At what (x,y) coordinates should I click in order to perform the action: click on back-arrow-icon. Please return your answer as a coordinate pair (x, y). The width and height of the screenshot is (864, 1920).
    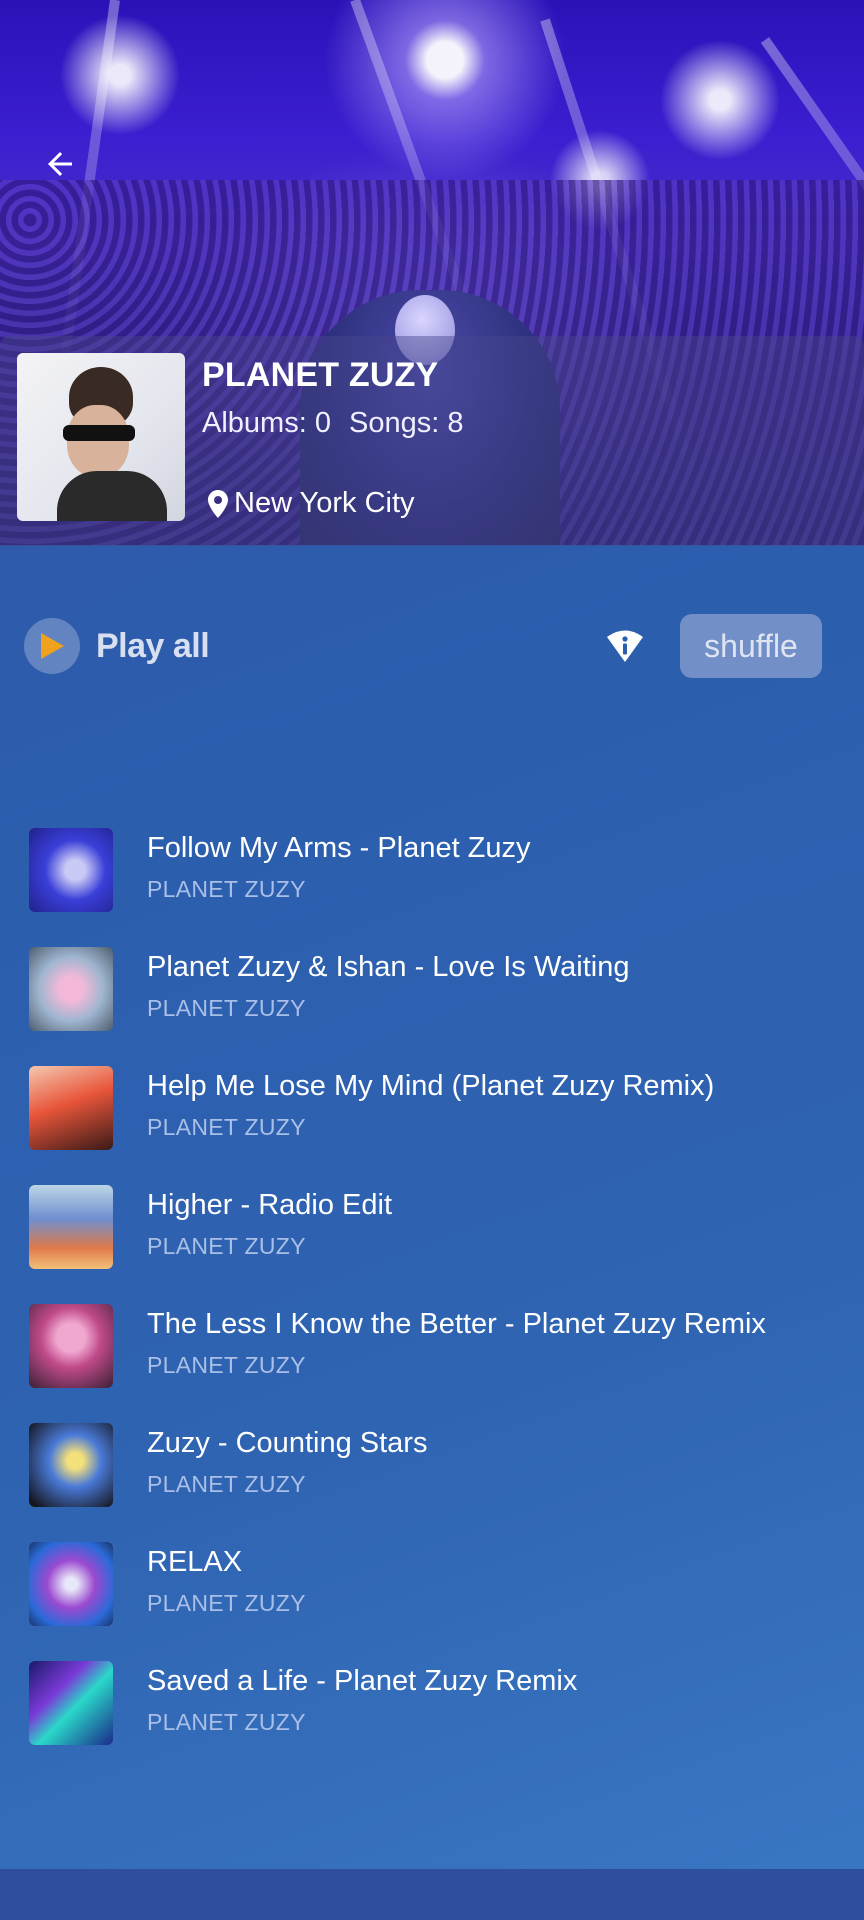
    Looking at the image, I should click on (60, 164).